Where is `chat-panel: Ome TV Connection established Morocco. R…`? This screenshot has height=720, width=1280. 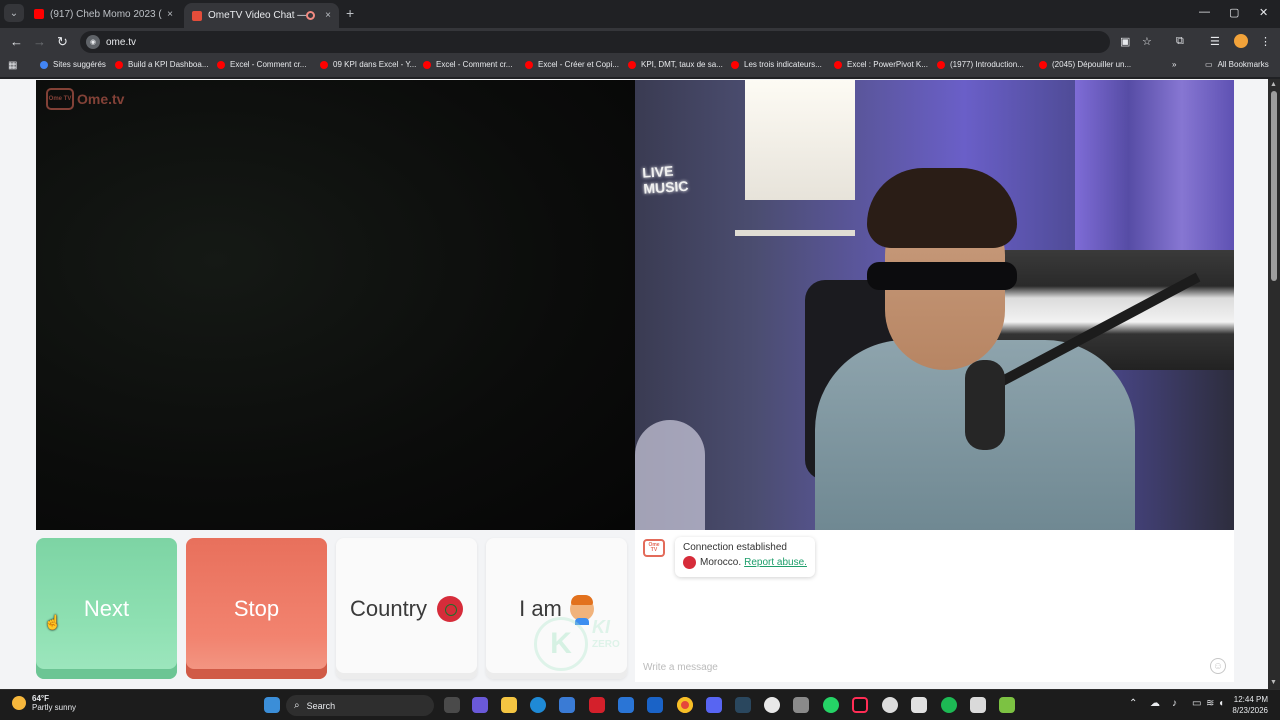
chat-panel: Ome TV Connection established Morocco. R… is located at coordinates (934, 606).